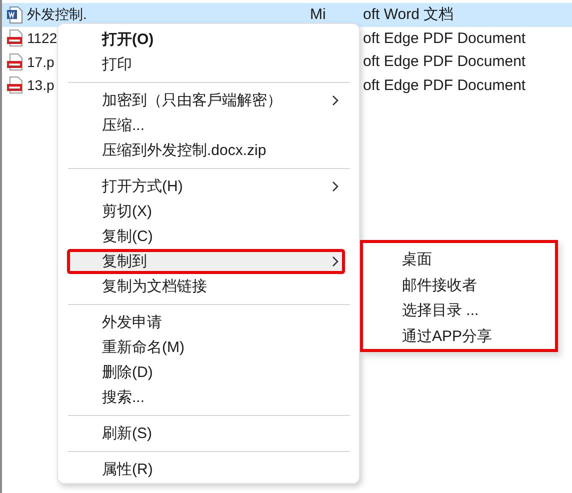  Describe the element at coordinates (40, 62) in the screenshot. I see `file-name: 17.p` at that location.